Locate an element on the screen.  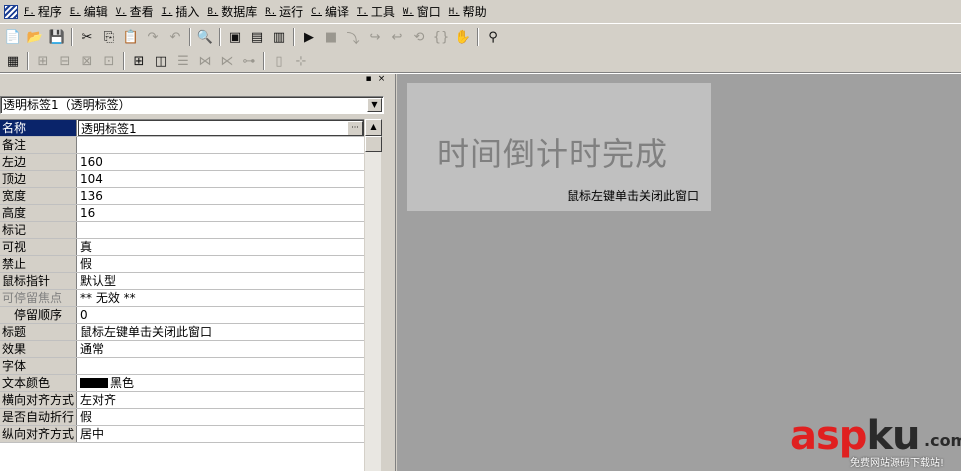
property-row: 可停留焦点 ** 无效 ** is located at coordinates (182, 298).